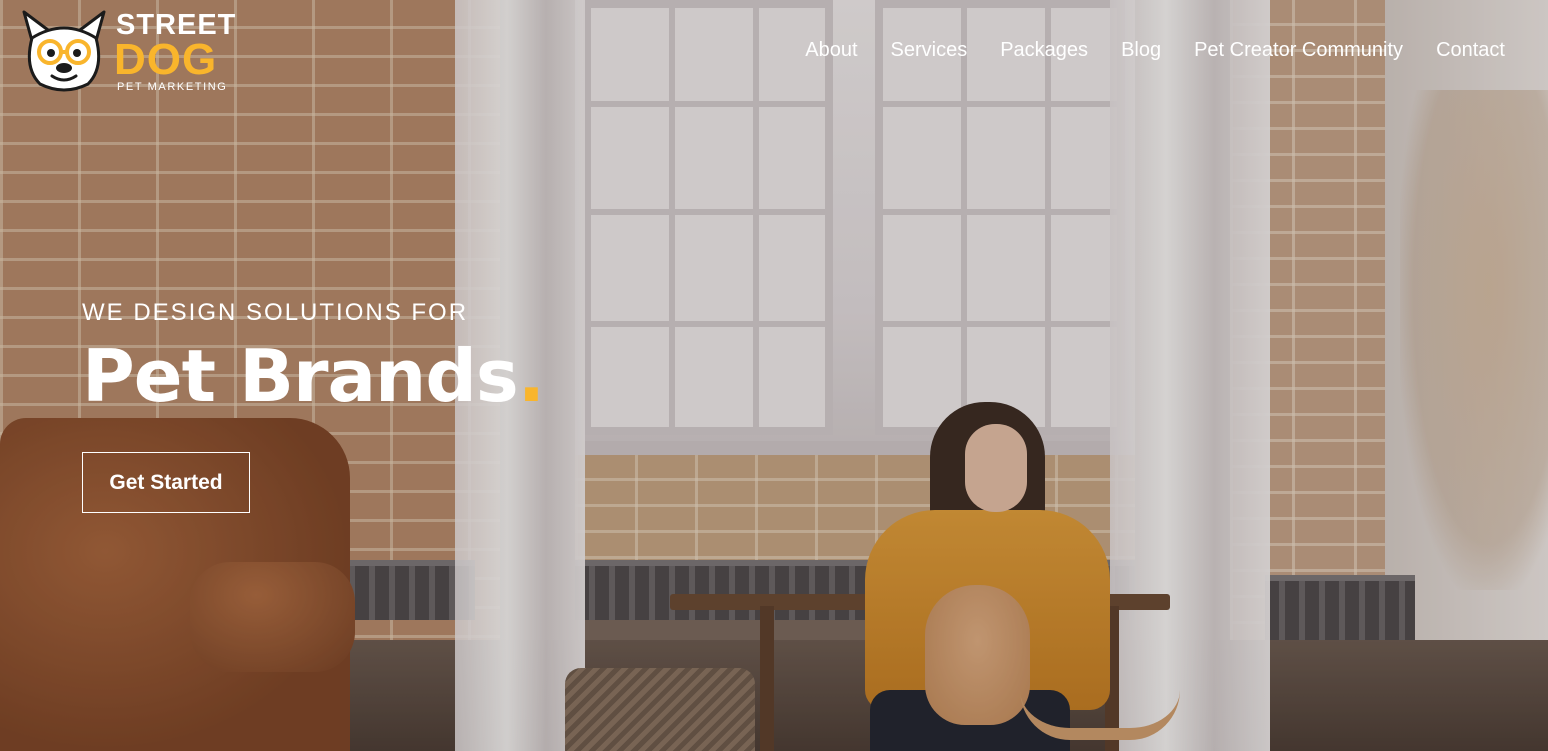  I want to click on nav-item-blog: Blog, so click(1141, 50).